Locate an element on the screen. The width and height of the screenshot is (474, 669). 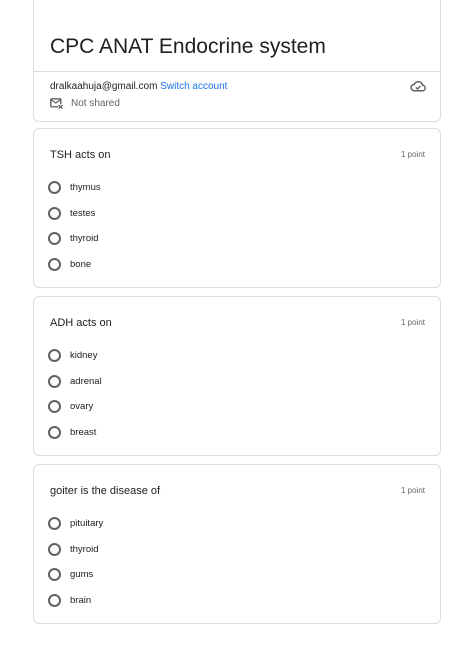
sharing-status-row: Not shared is located at coordinates (85, 103).